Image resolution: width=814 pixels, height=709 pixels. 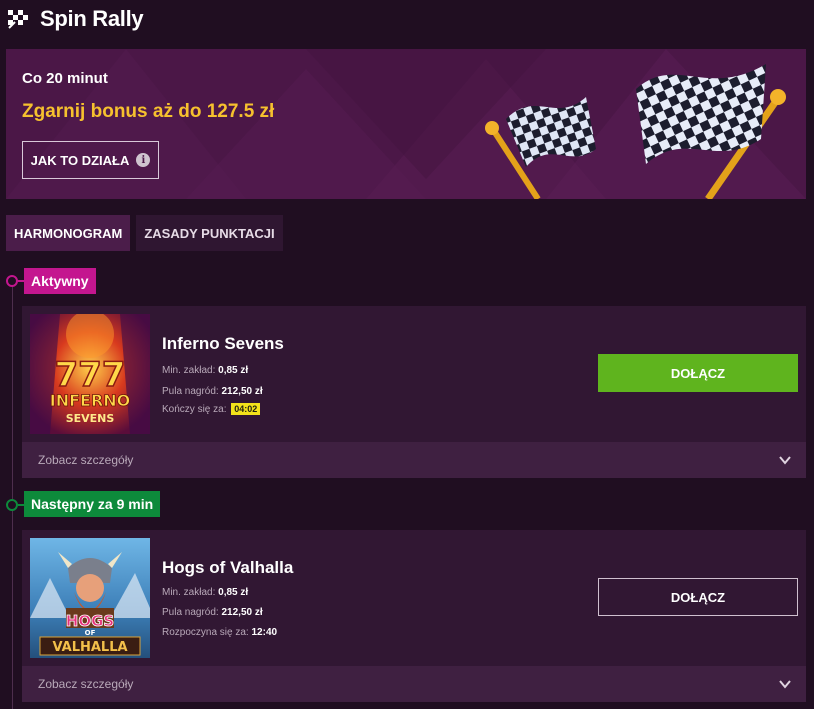 What do you see at coordinates (65, 78) in the screenshot?
I see `banner-frequency: Co 20 minut` at bounding box center [65, 78].